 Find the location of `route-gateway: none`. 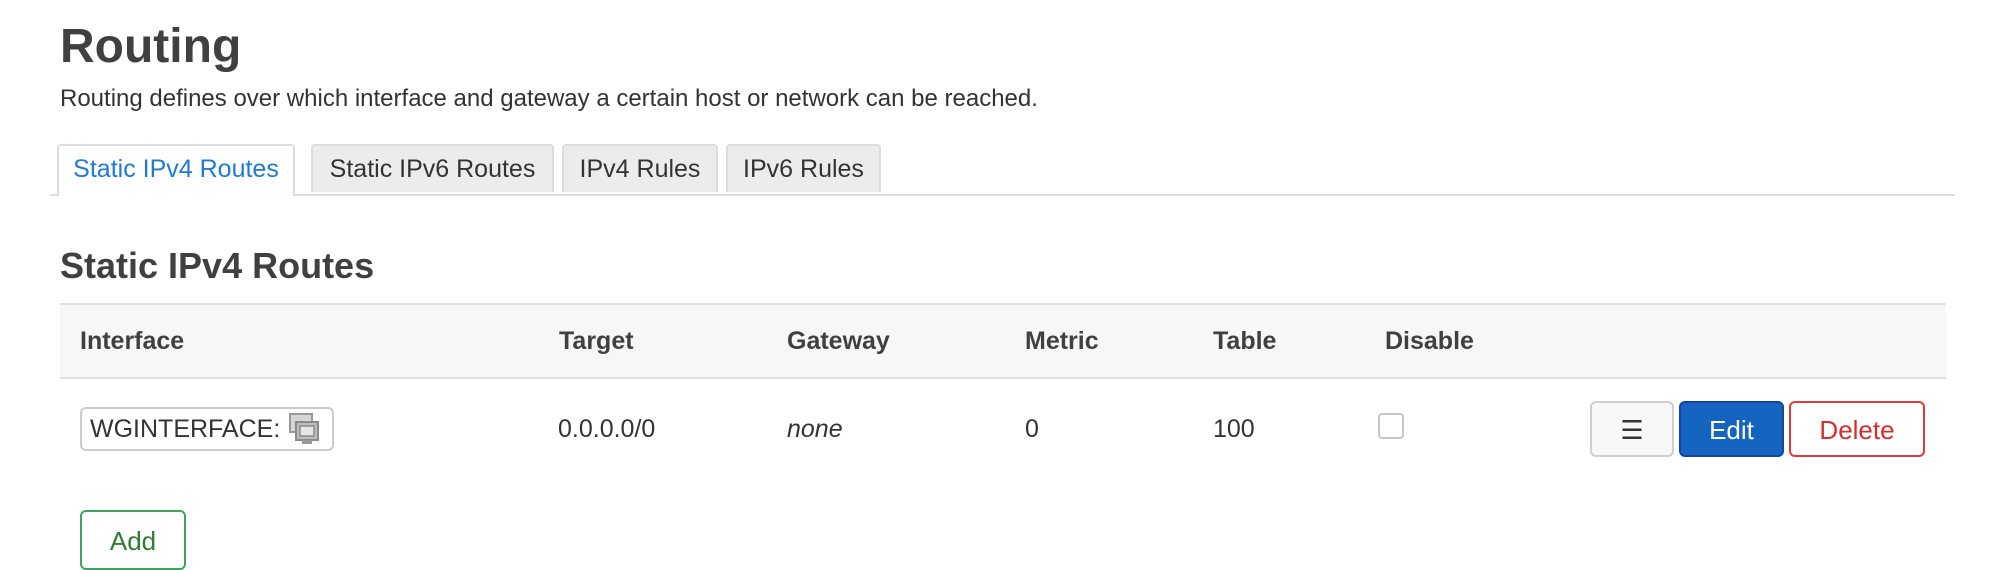

route-gateway: none is located at coordinates (815, 429).